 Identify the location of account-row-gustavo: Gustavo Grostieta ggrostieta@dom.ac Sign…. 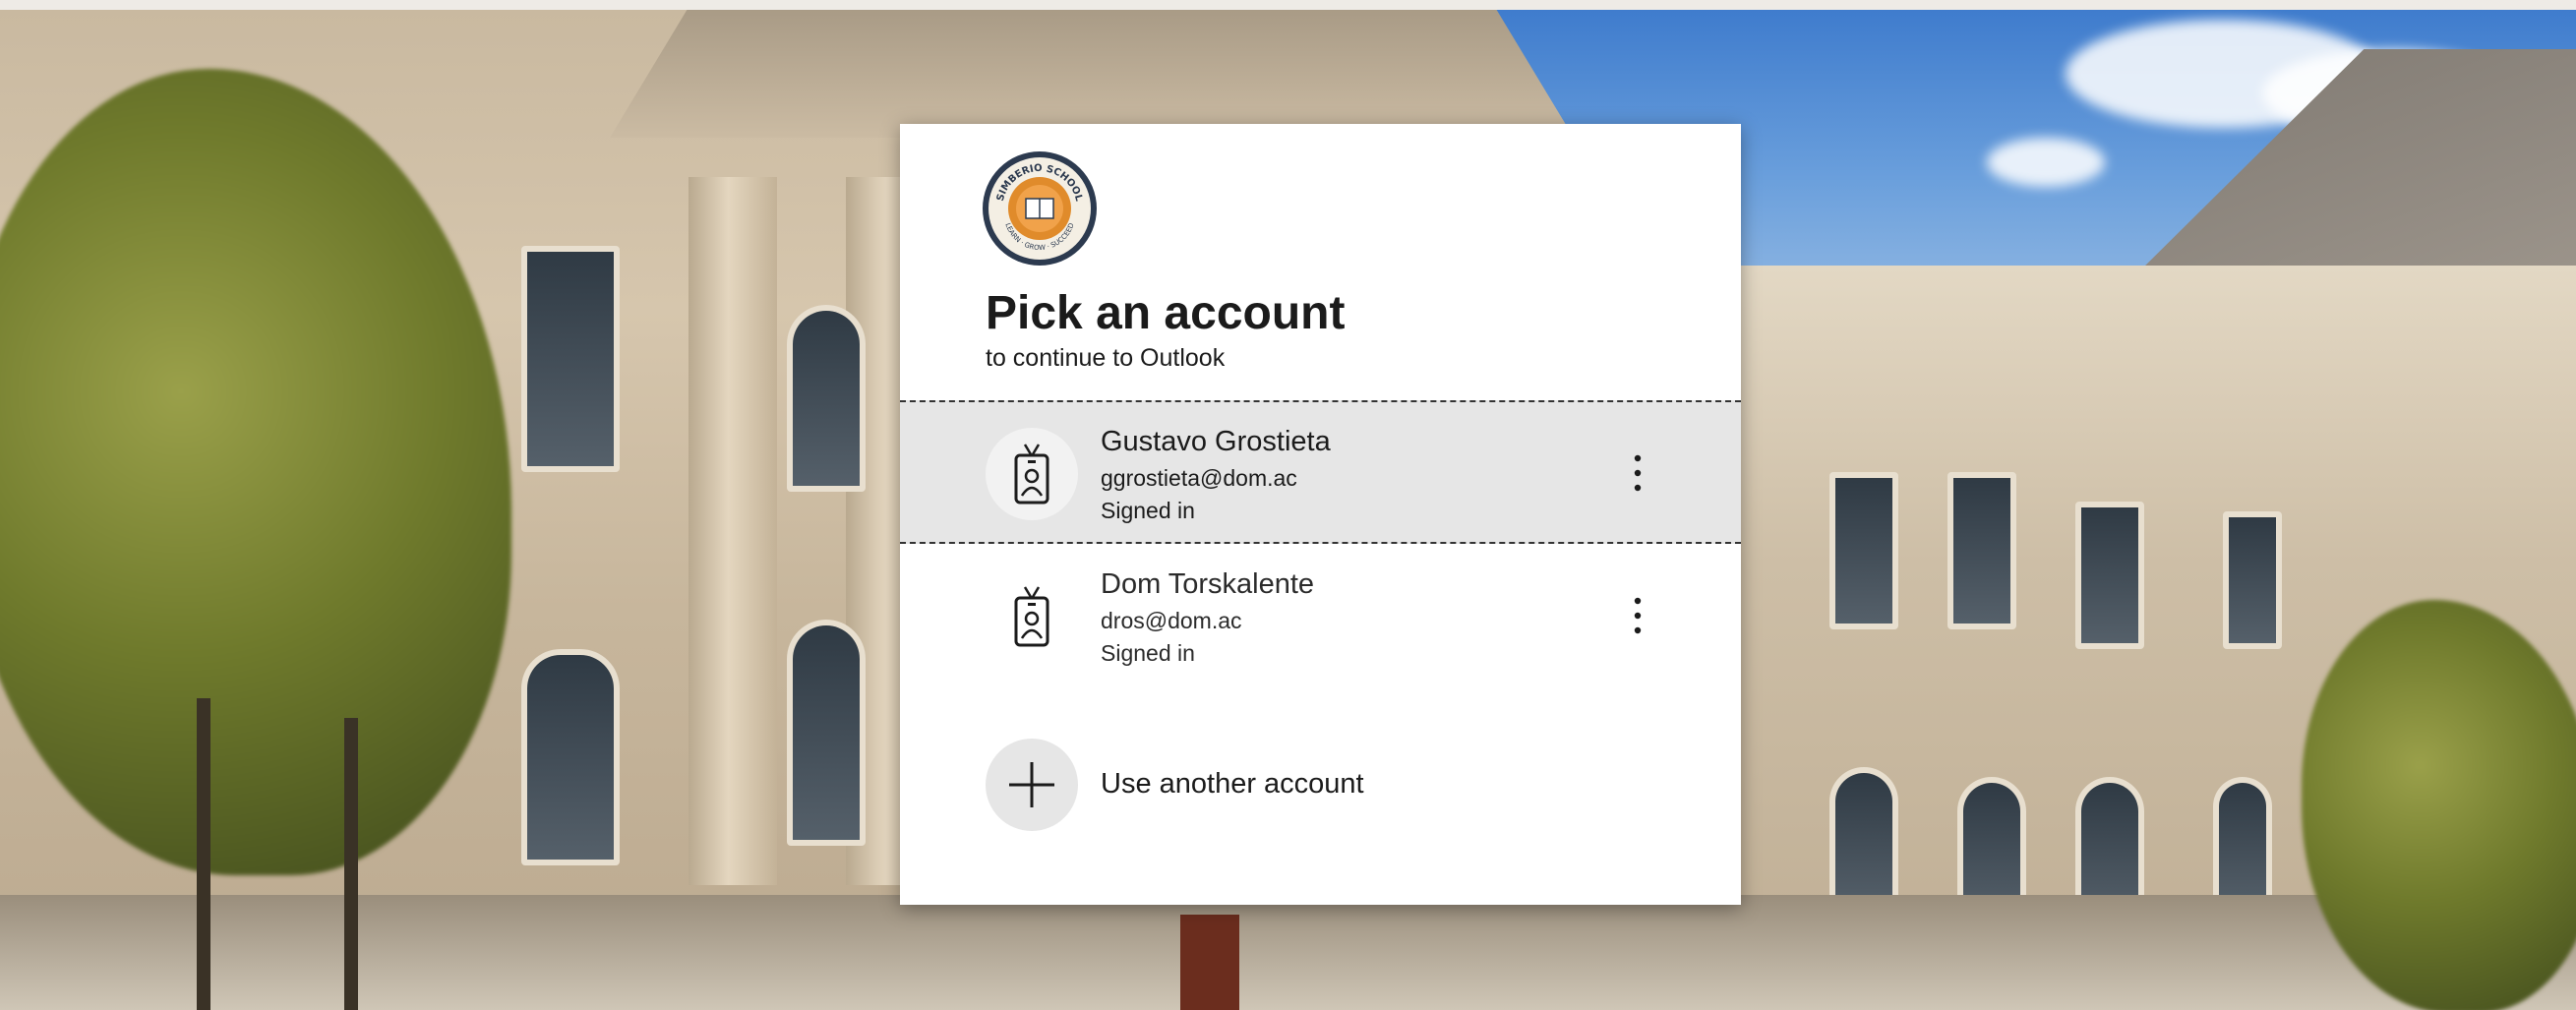
(1320, 472).